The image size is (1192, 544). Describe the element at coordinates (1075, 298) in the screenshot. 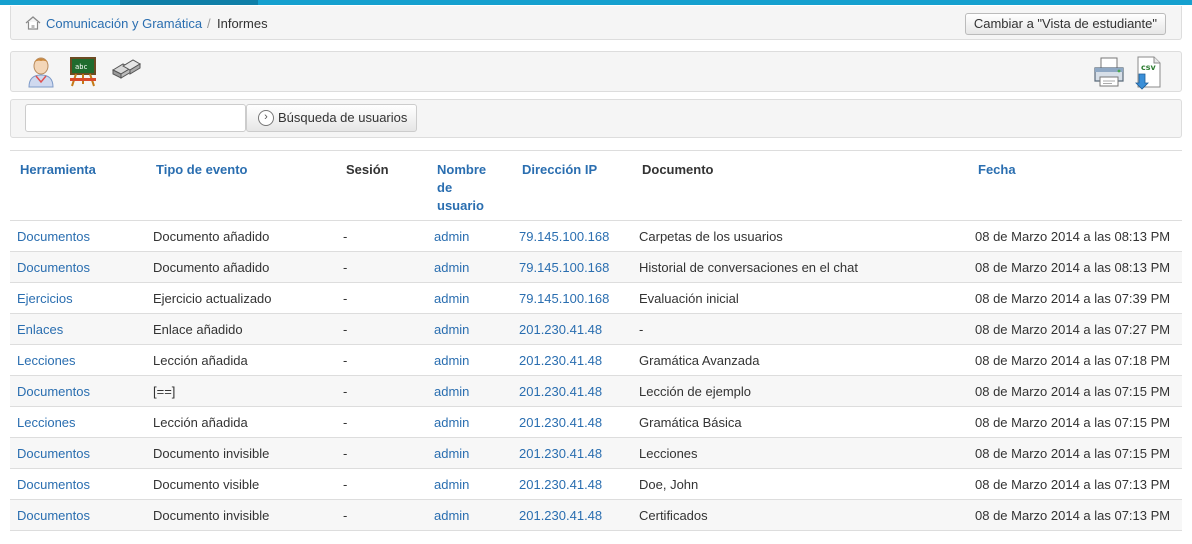

I see `cell-date: 08 de Marzo 2014 a las 07:39 PM` at that location.